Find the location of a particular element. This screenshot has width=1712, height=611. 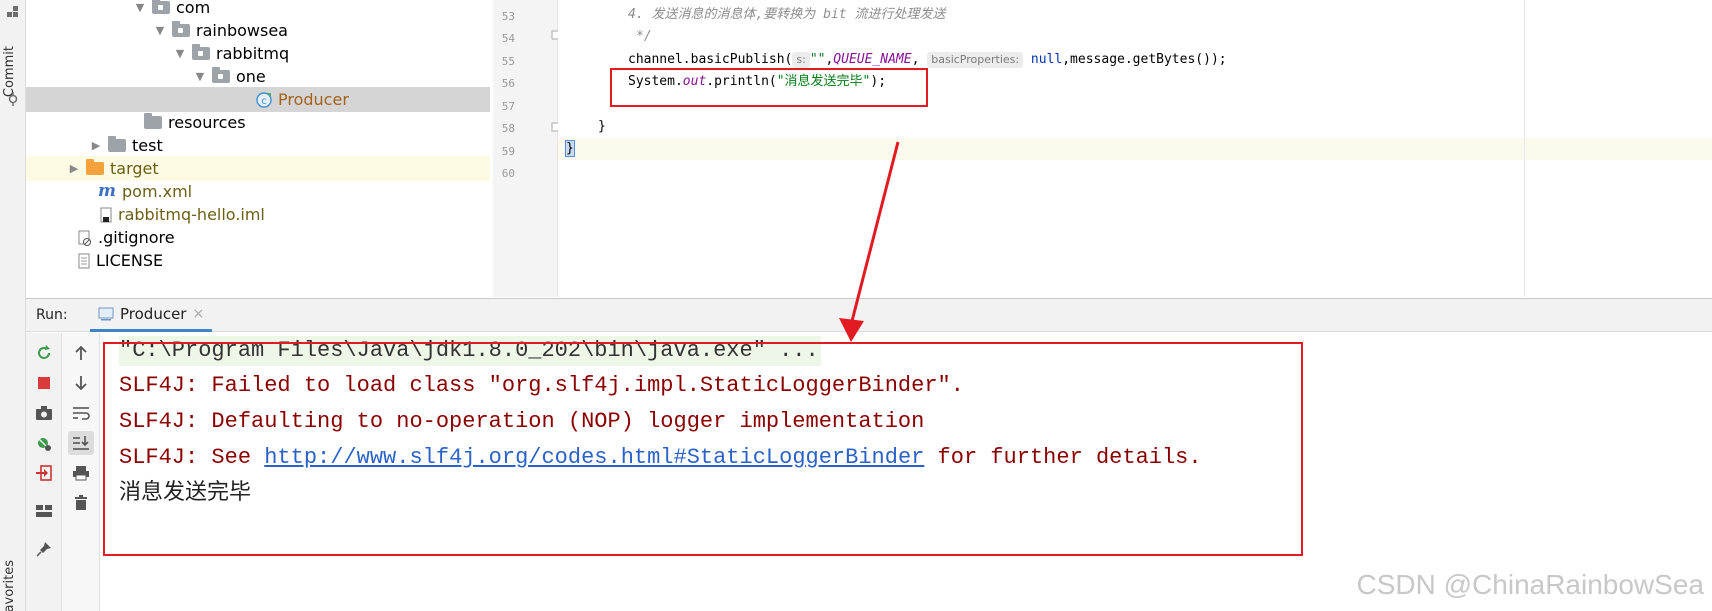

line-number: 55 is located at coordinates (508, 61).